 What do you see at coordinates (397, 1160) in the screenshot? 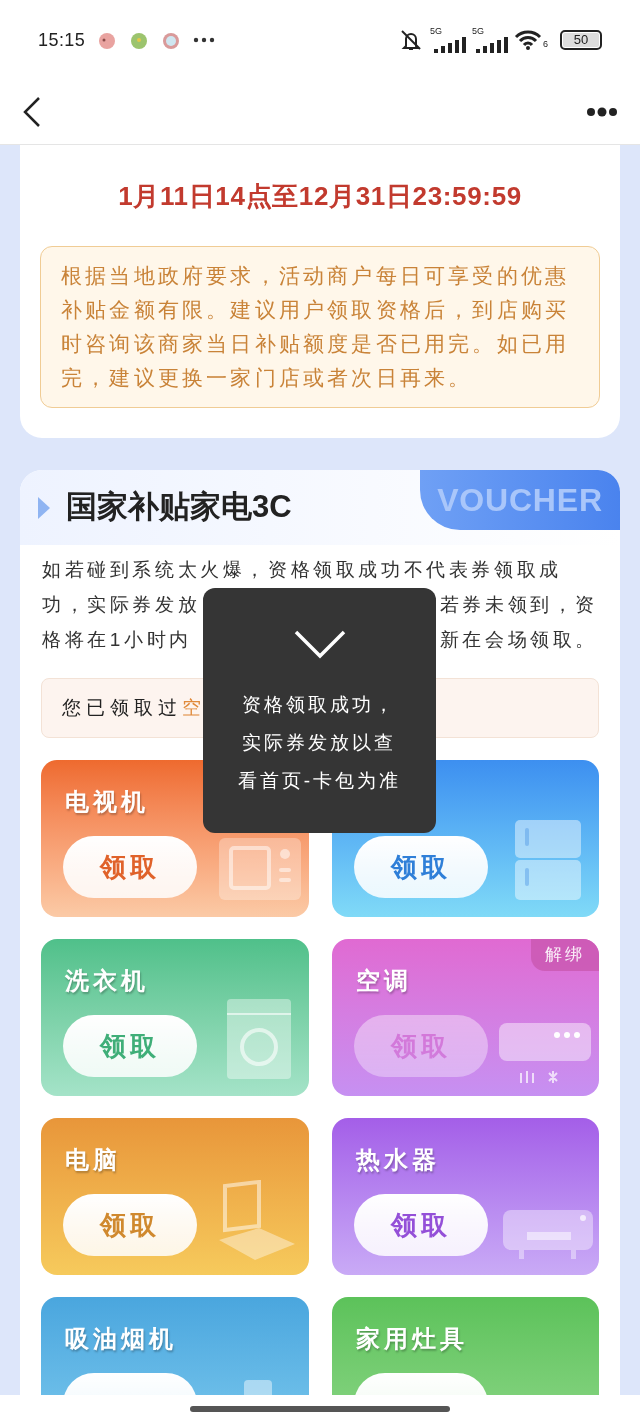
I see `category-title: 热水器` at bounding box center [397, 1160].